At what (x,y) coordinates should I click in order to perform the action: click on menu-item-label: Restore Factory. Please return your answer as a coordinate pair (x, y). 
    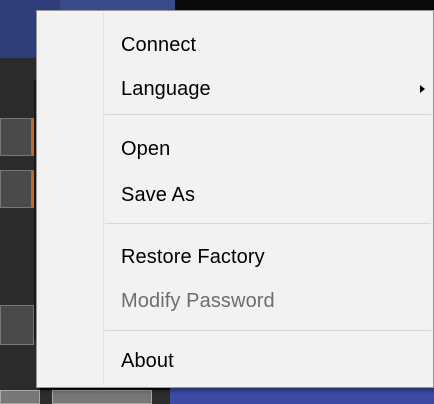
    Looking at the image, I should click on (193, 256).